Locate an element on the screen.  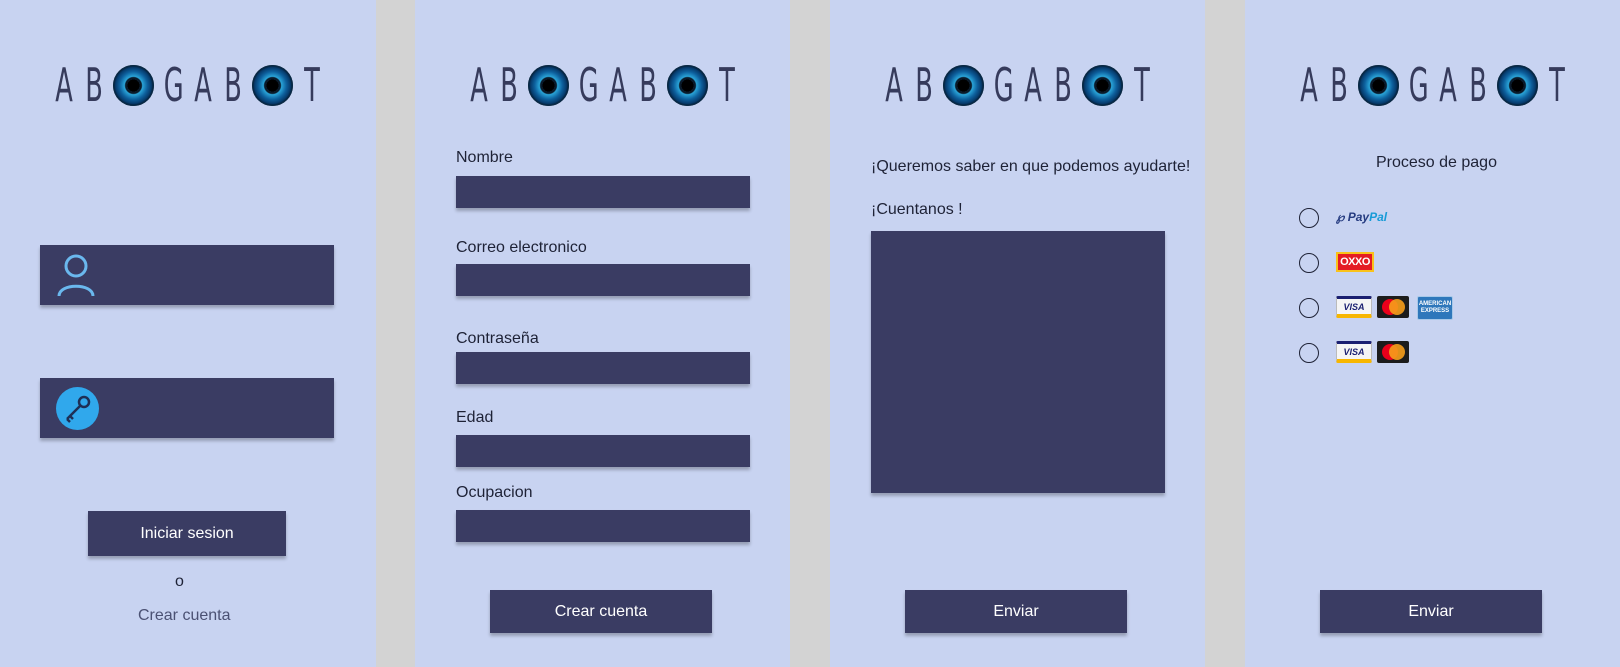
paypal-radio is located at coordinates (1309, 218).